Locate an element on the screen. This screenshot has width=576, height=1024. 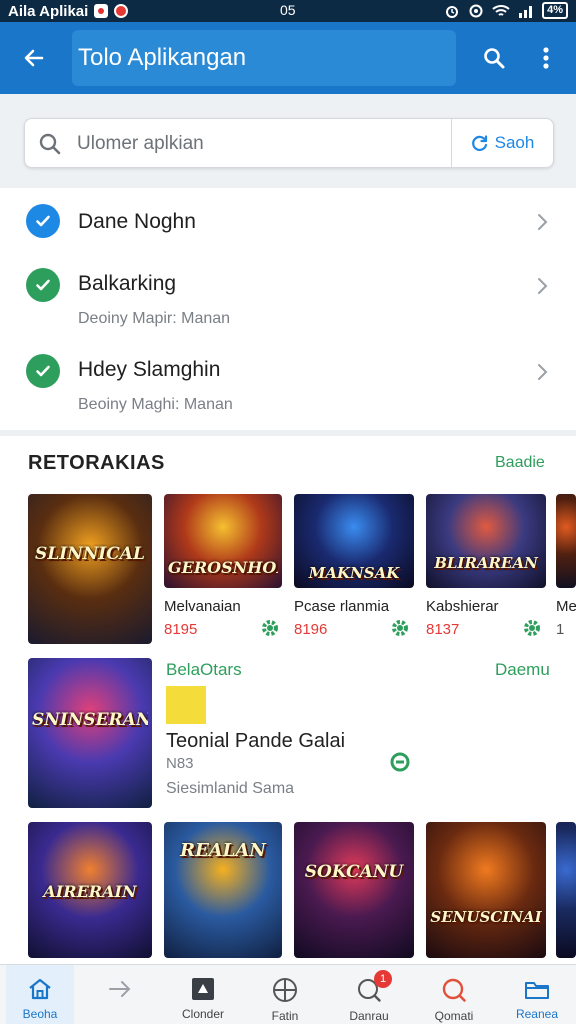
nav-item-globe: Fatin is located at coordinates (285, 994).